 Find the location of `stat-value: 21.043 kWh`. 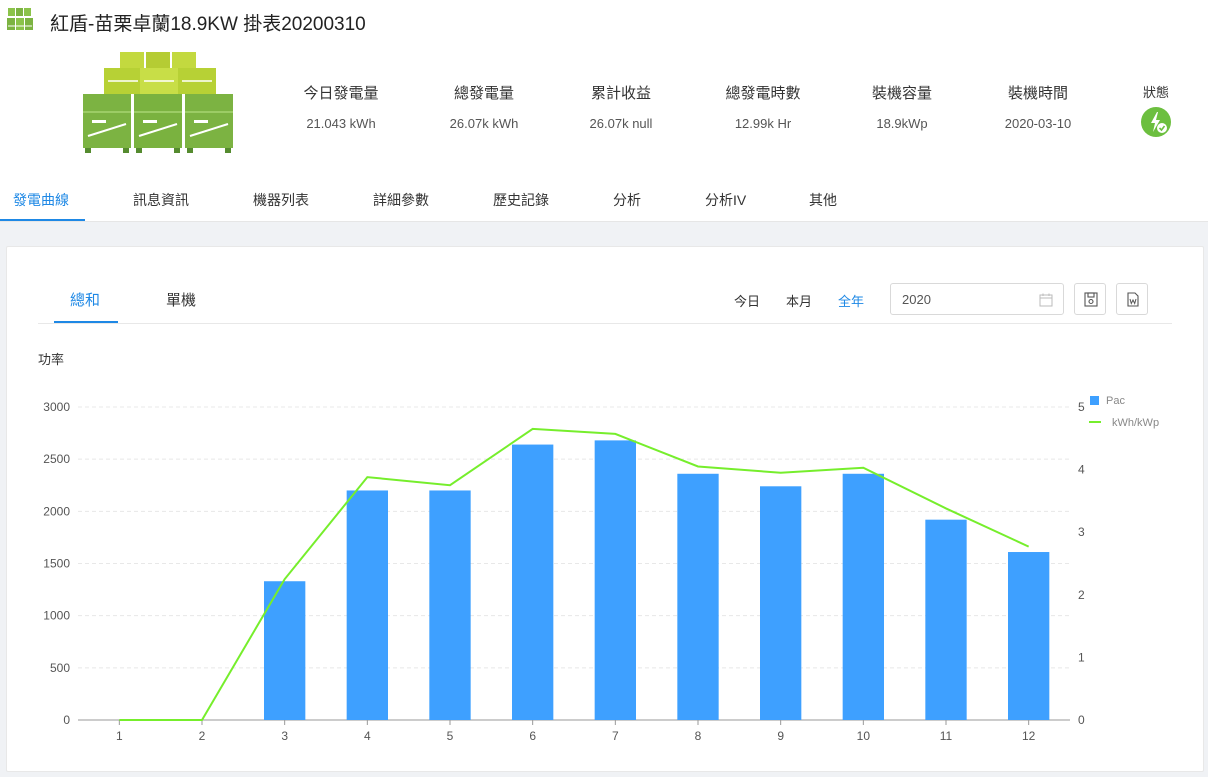

stat-value: 21.043 kWh is located at coordinates (341, 123).